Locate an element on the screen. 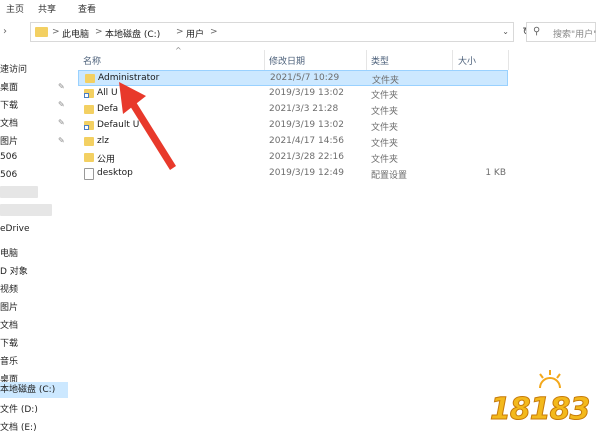 The image size is (596, 438). file-row-public: 公用 2021/3/28 22:16 文件夹 is located at coordinates (293, 158).